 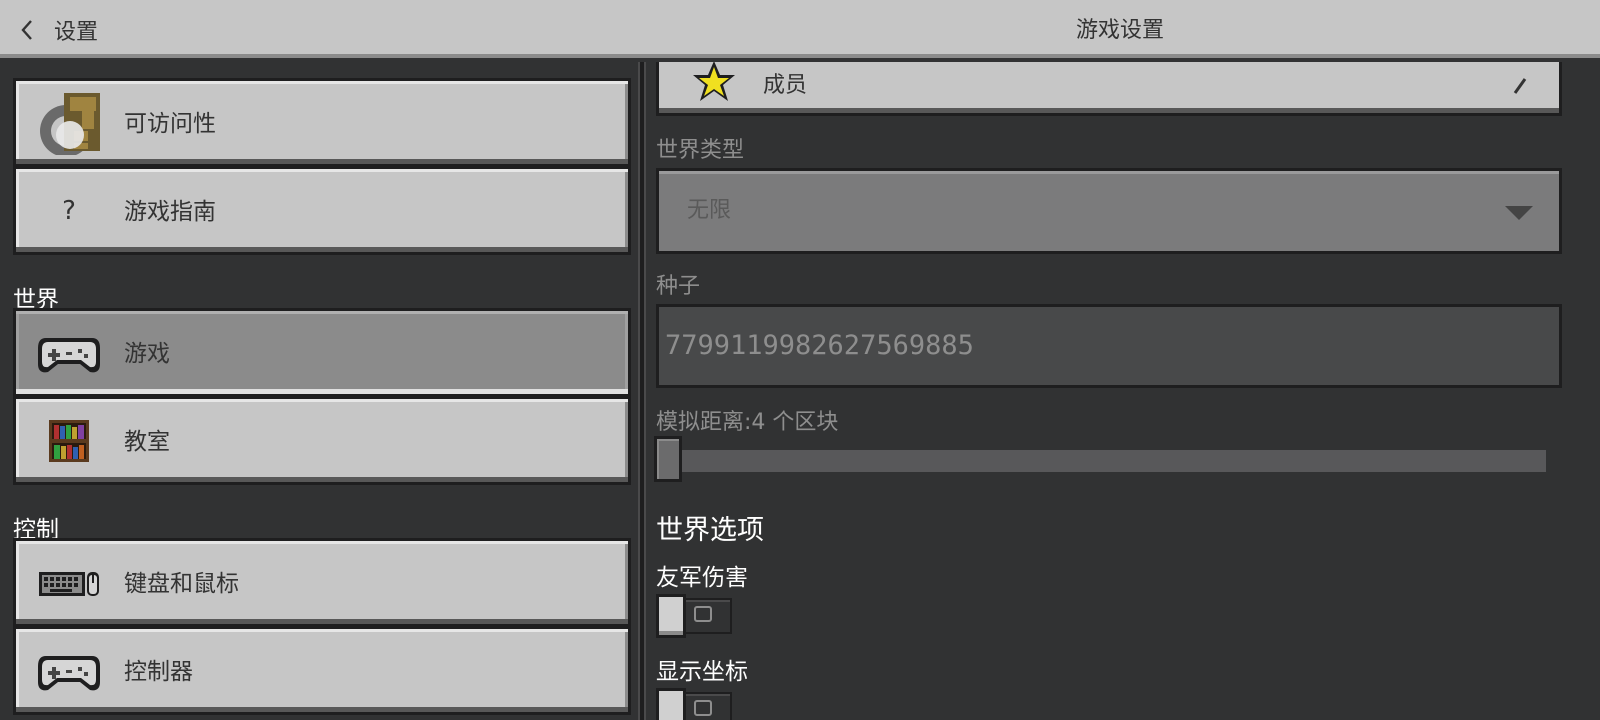 What do you see at coordinates (1519, 212) in the screenshot?
I see `dropdown-arrow-icon` at bounding box center [1519, 212].